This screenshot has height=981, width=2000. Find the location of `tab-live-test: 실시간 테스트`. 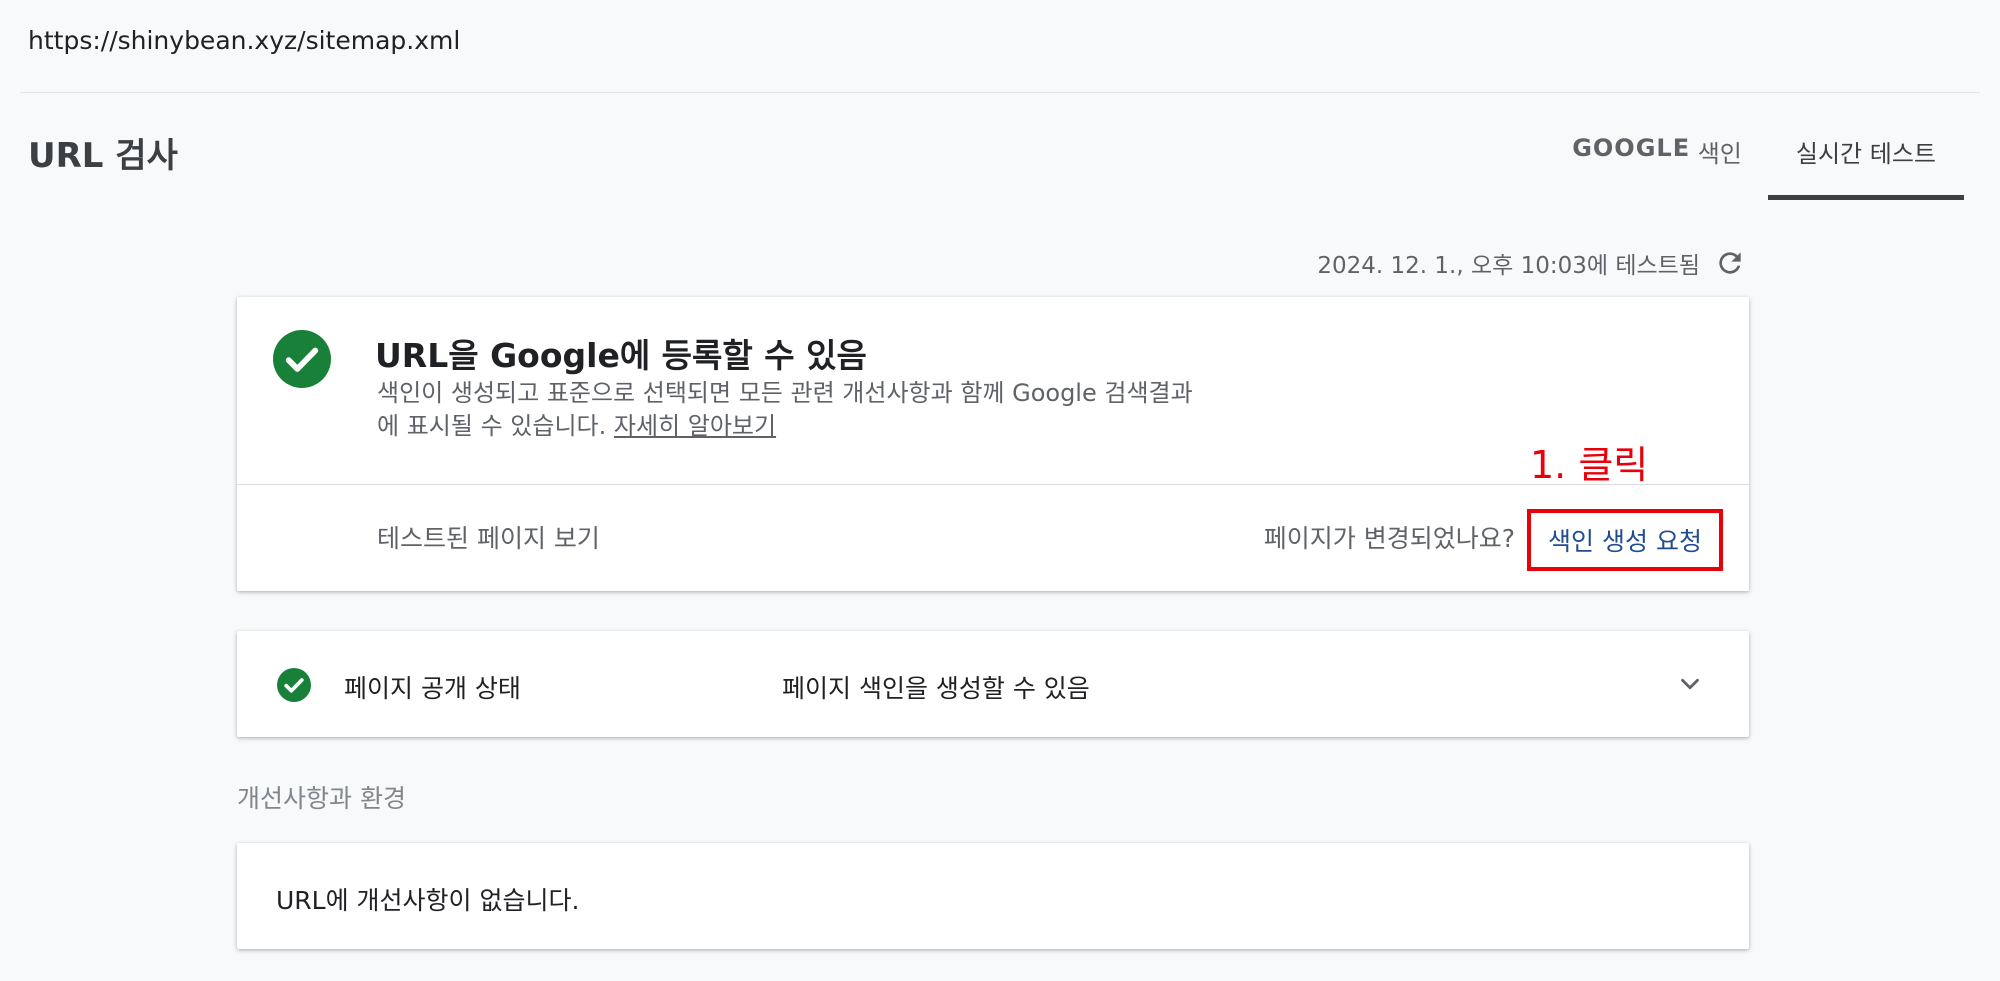

tab-live-test: 실시간 테스트 is located at coordinates (1866, 158).